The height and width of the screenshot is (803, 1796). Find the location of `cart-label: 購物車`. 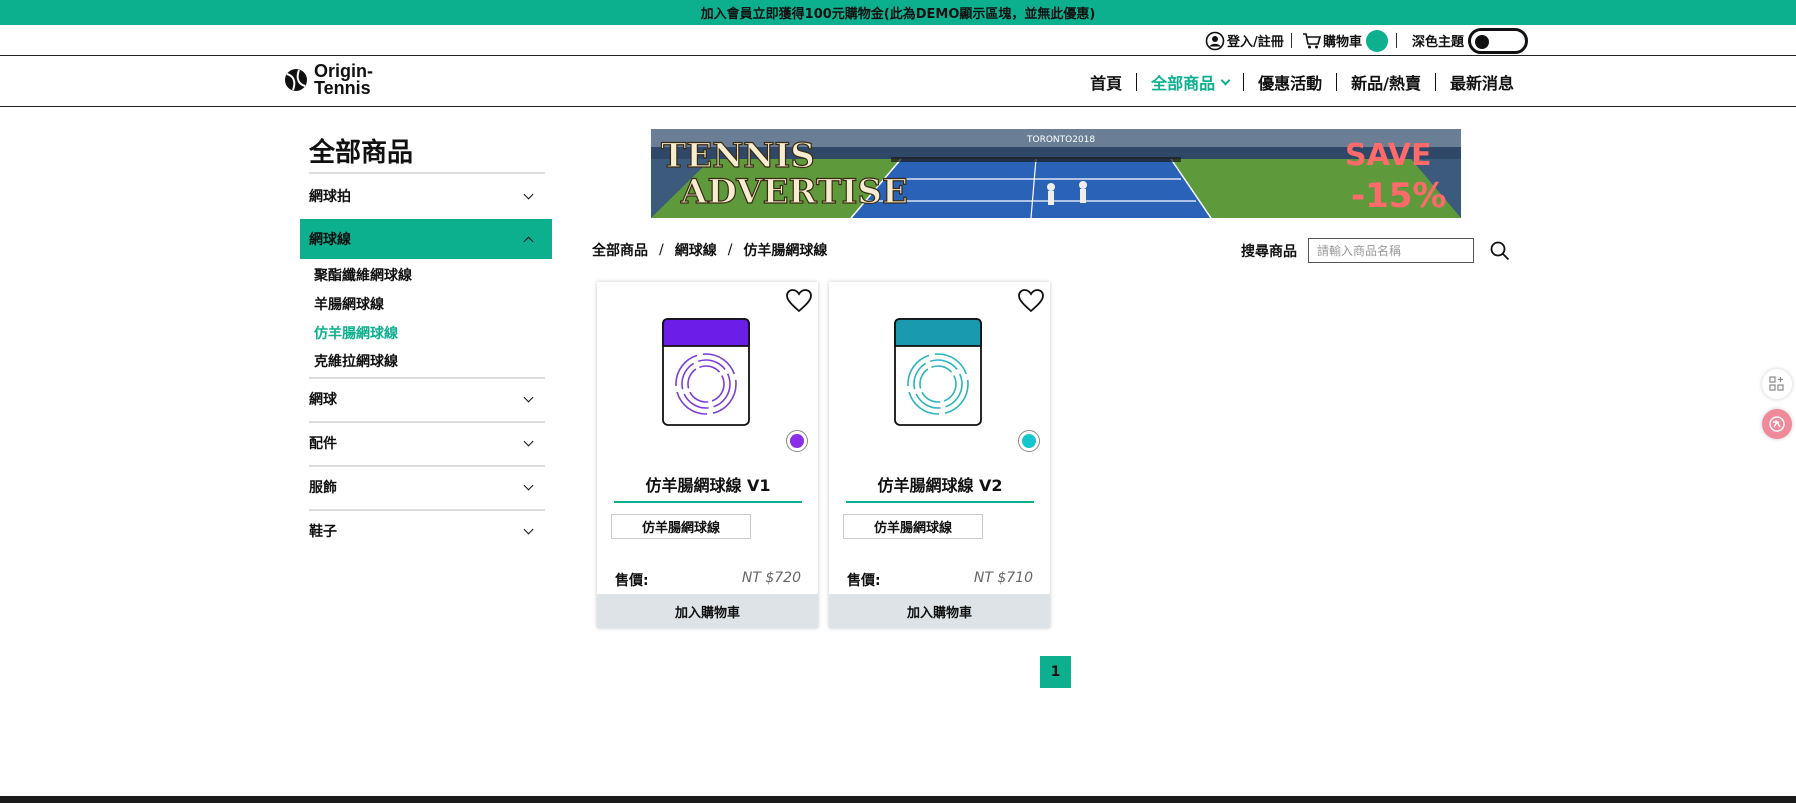

cart-label: 購物車 is located at coordinates (1343, 42).